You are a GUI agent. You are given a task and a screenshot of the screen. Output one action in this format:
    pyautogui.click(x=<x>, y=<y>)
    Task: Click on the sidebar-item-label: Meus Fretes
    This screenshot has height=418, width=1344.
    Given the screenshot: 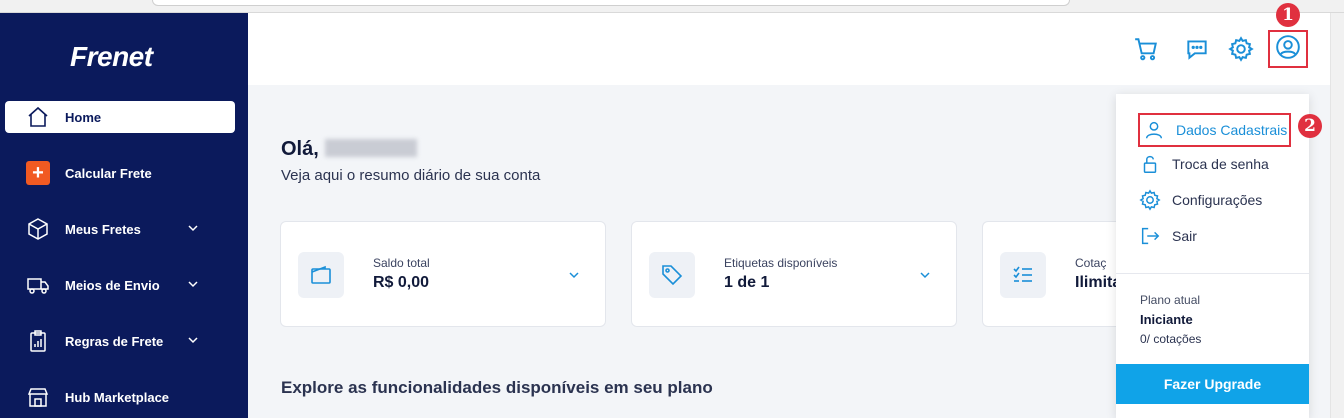 What is the action you would take?
    pyautogui.click(x=103, y=229)
    